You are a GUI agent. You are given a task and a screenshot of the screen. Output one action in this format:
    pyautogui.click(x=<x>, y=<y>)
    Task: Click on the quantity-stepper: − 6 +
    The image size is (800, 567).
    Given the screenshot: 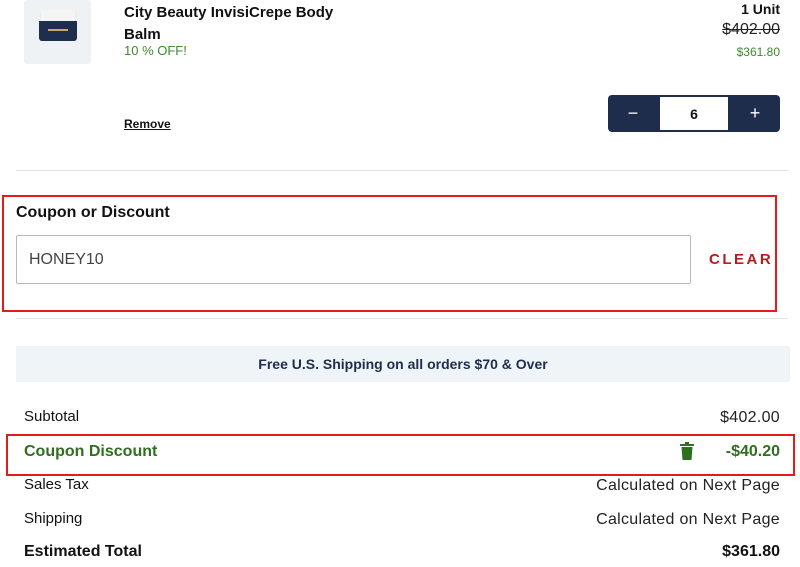 What is the action you would take?
    pyautogui.click(x=694, y=113)
    